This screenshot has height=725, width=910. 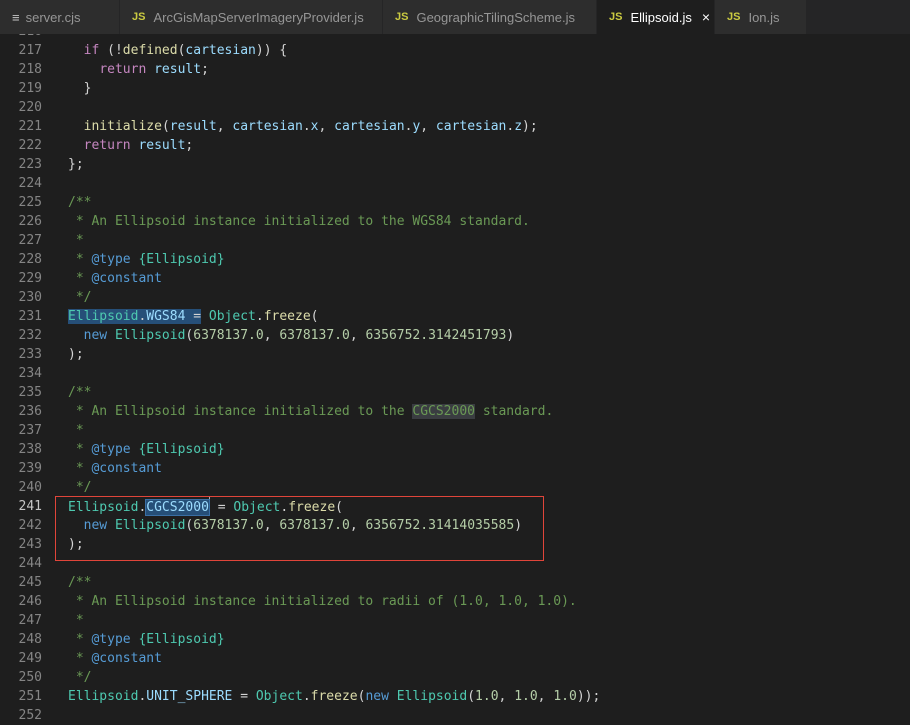 I want to click on code-text: }, so click(x=80, y=88).